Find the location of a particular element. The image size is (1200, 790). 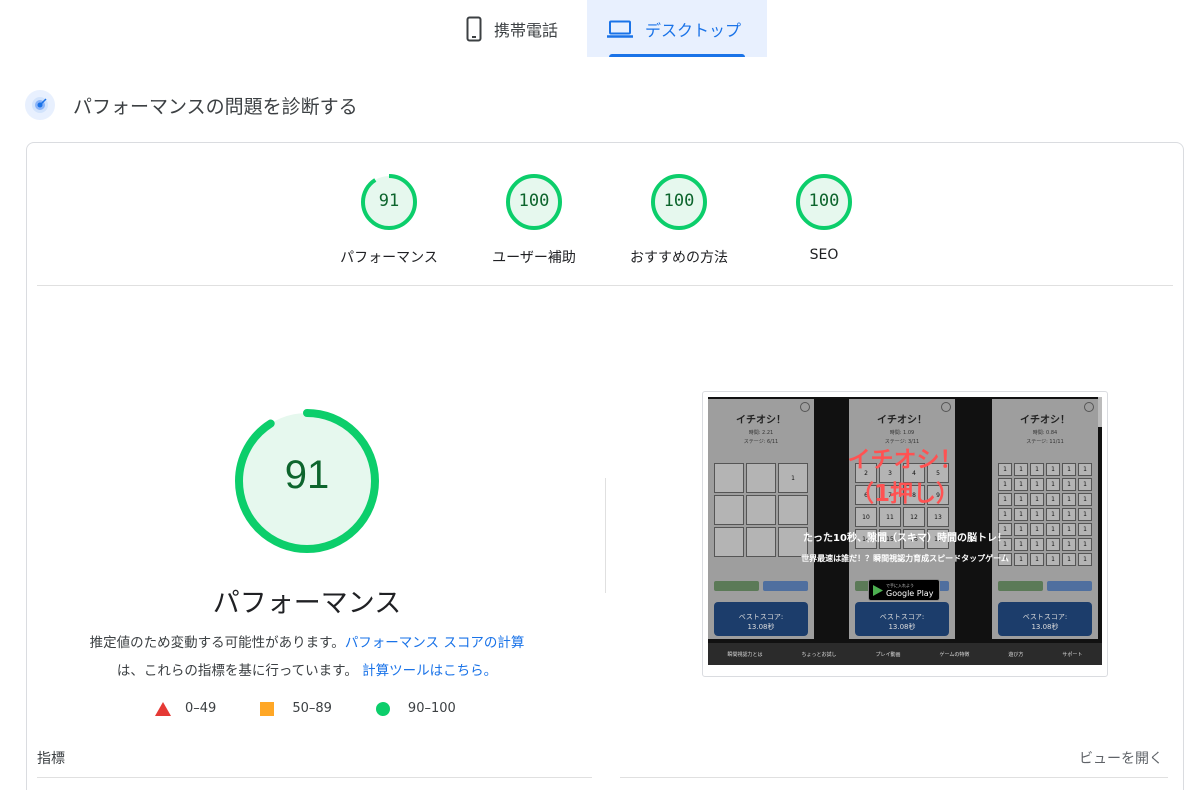

gauge-accessibility: 100 ユーザー補助 is located at coordinates (534, 220).